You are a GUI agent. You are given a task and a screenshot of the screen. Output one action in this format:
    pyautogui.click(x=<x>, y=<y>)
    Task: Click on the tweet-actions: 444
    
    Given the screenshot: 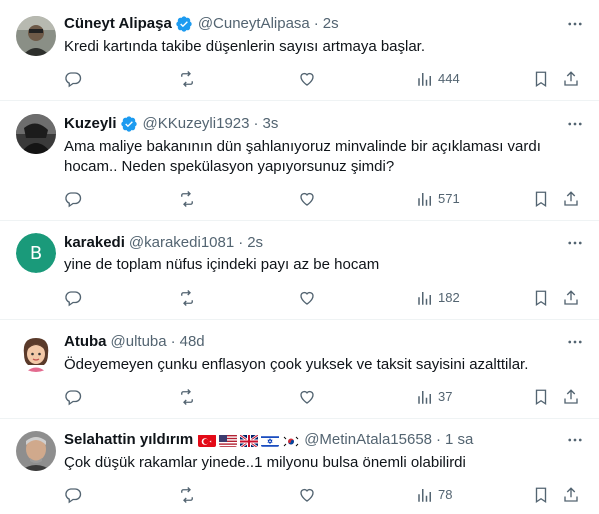 What is the action you would take?
    pyautogui.click(x=324, y=79)
    